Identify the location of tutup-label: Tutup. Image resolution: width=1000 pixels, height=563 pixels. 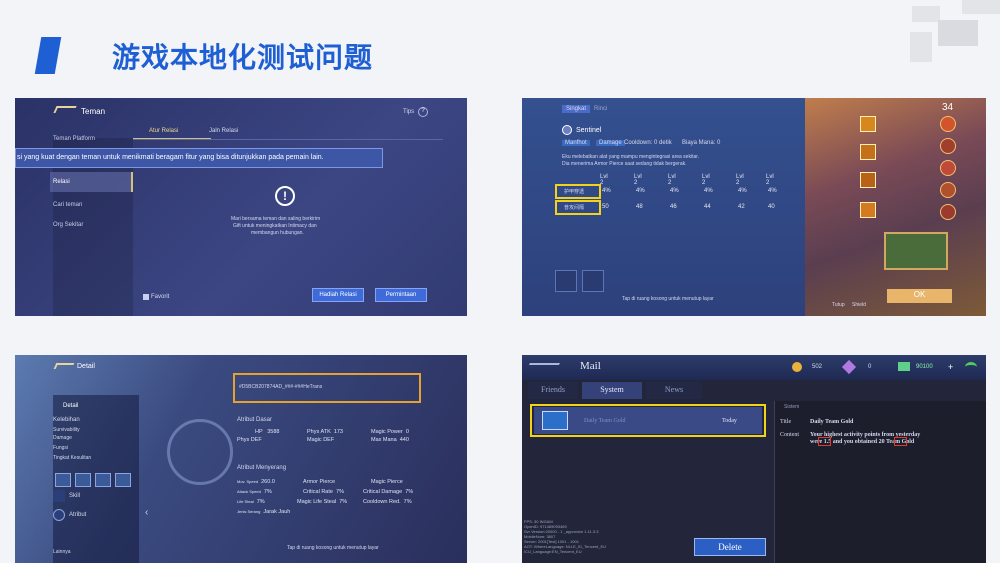
(838, 305).